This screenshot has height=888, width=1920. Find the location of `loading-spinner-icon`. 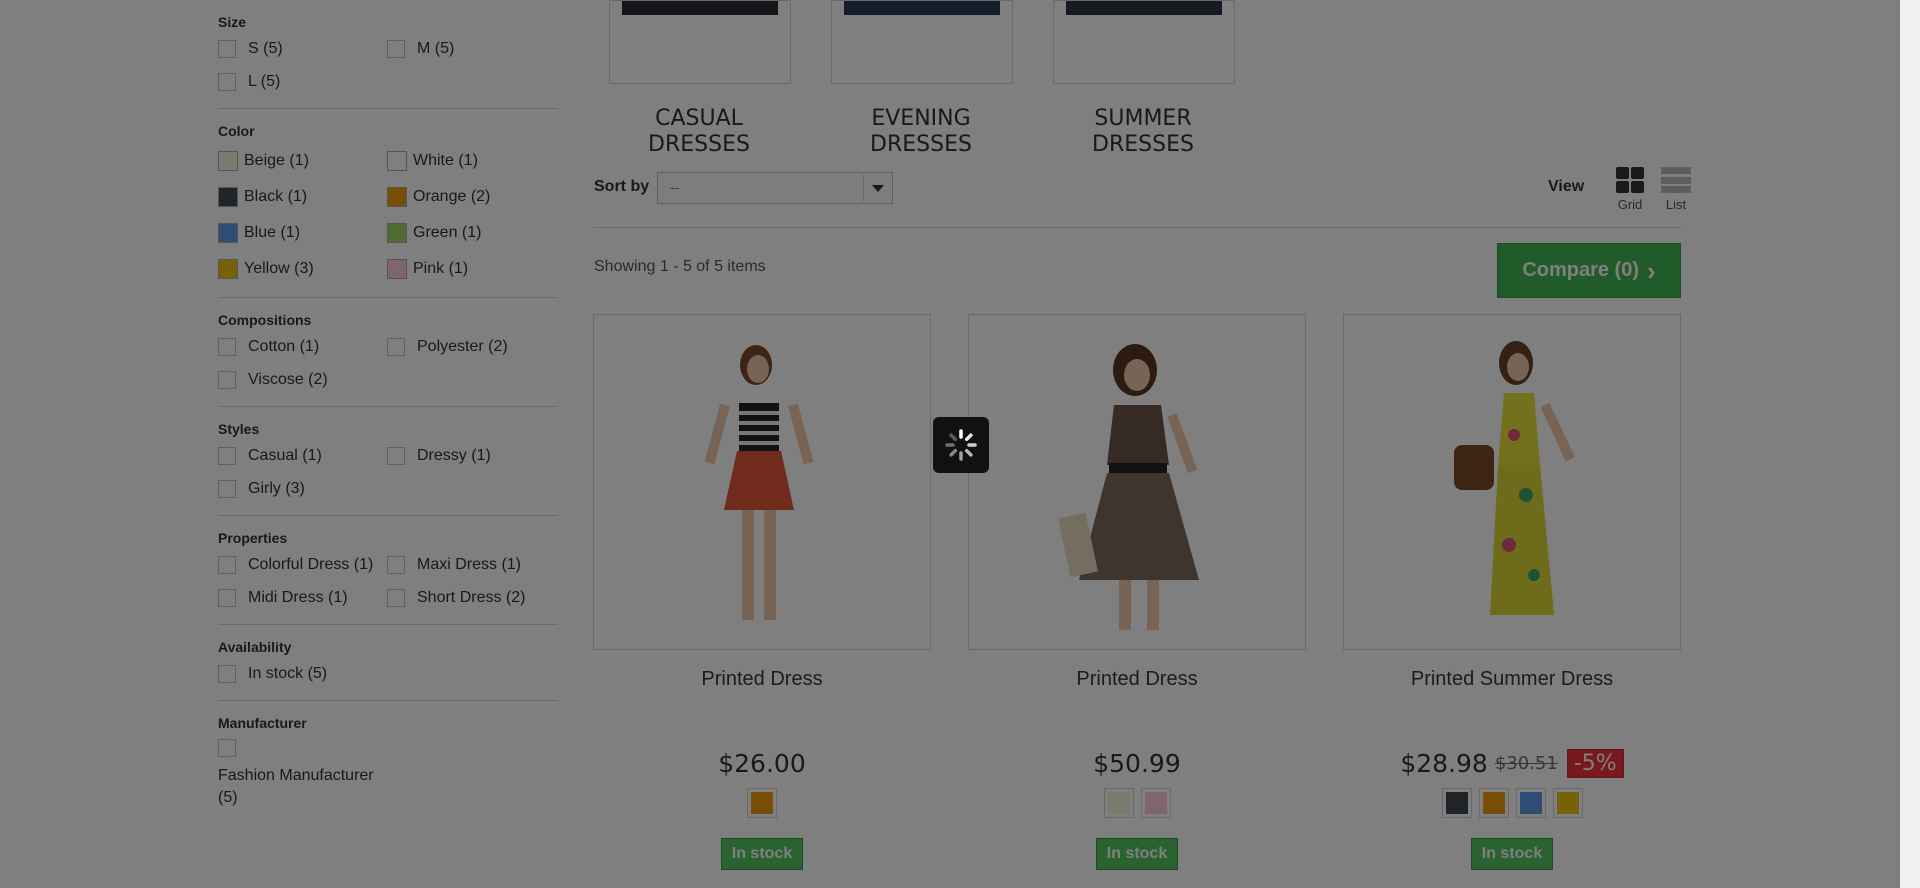

loading-spinner-icon is located at coordinates (961, 445).